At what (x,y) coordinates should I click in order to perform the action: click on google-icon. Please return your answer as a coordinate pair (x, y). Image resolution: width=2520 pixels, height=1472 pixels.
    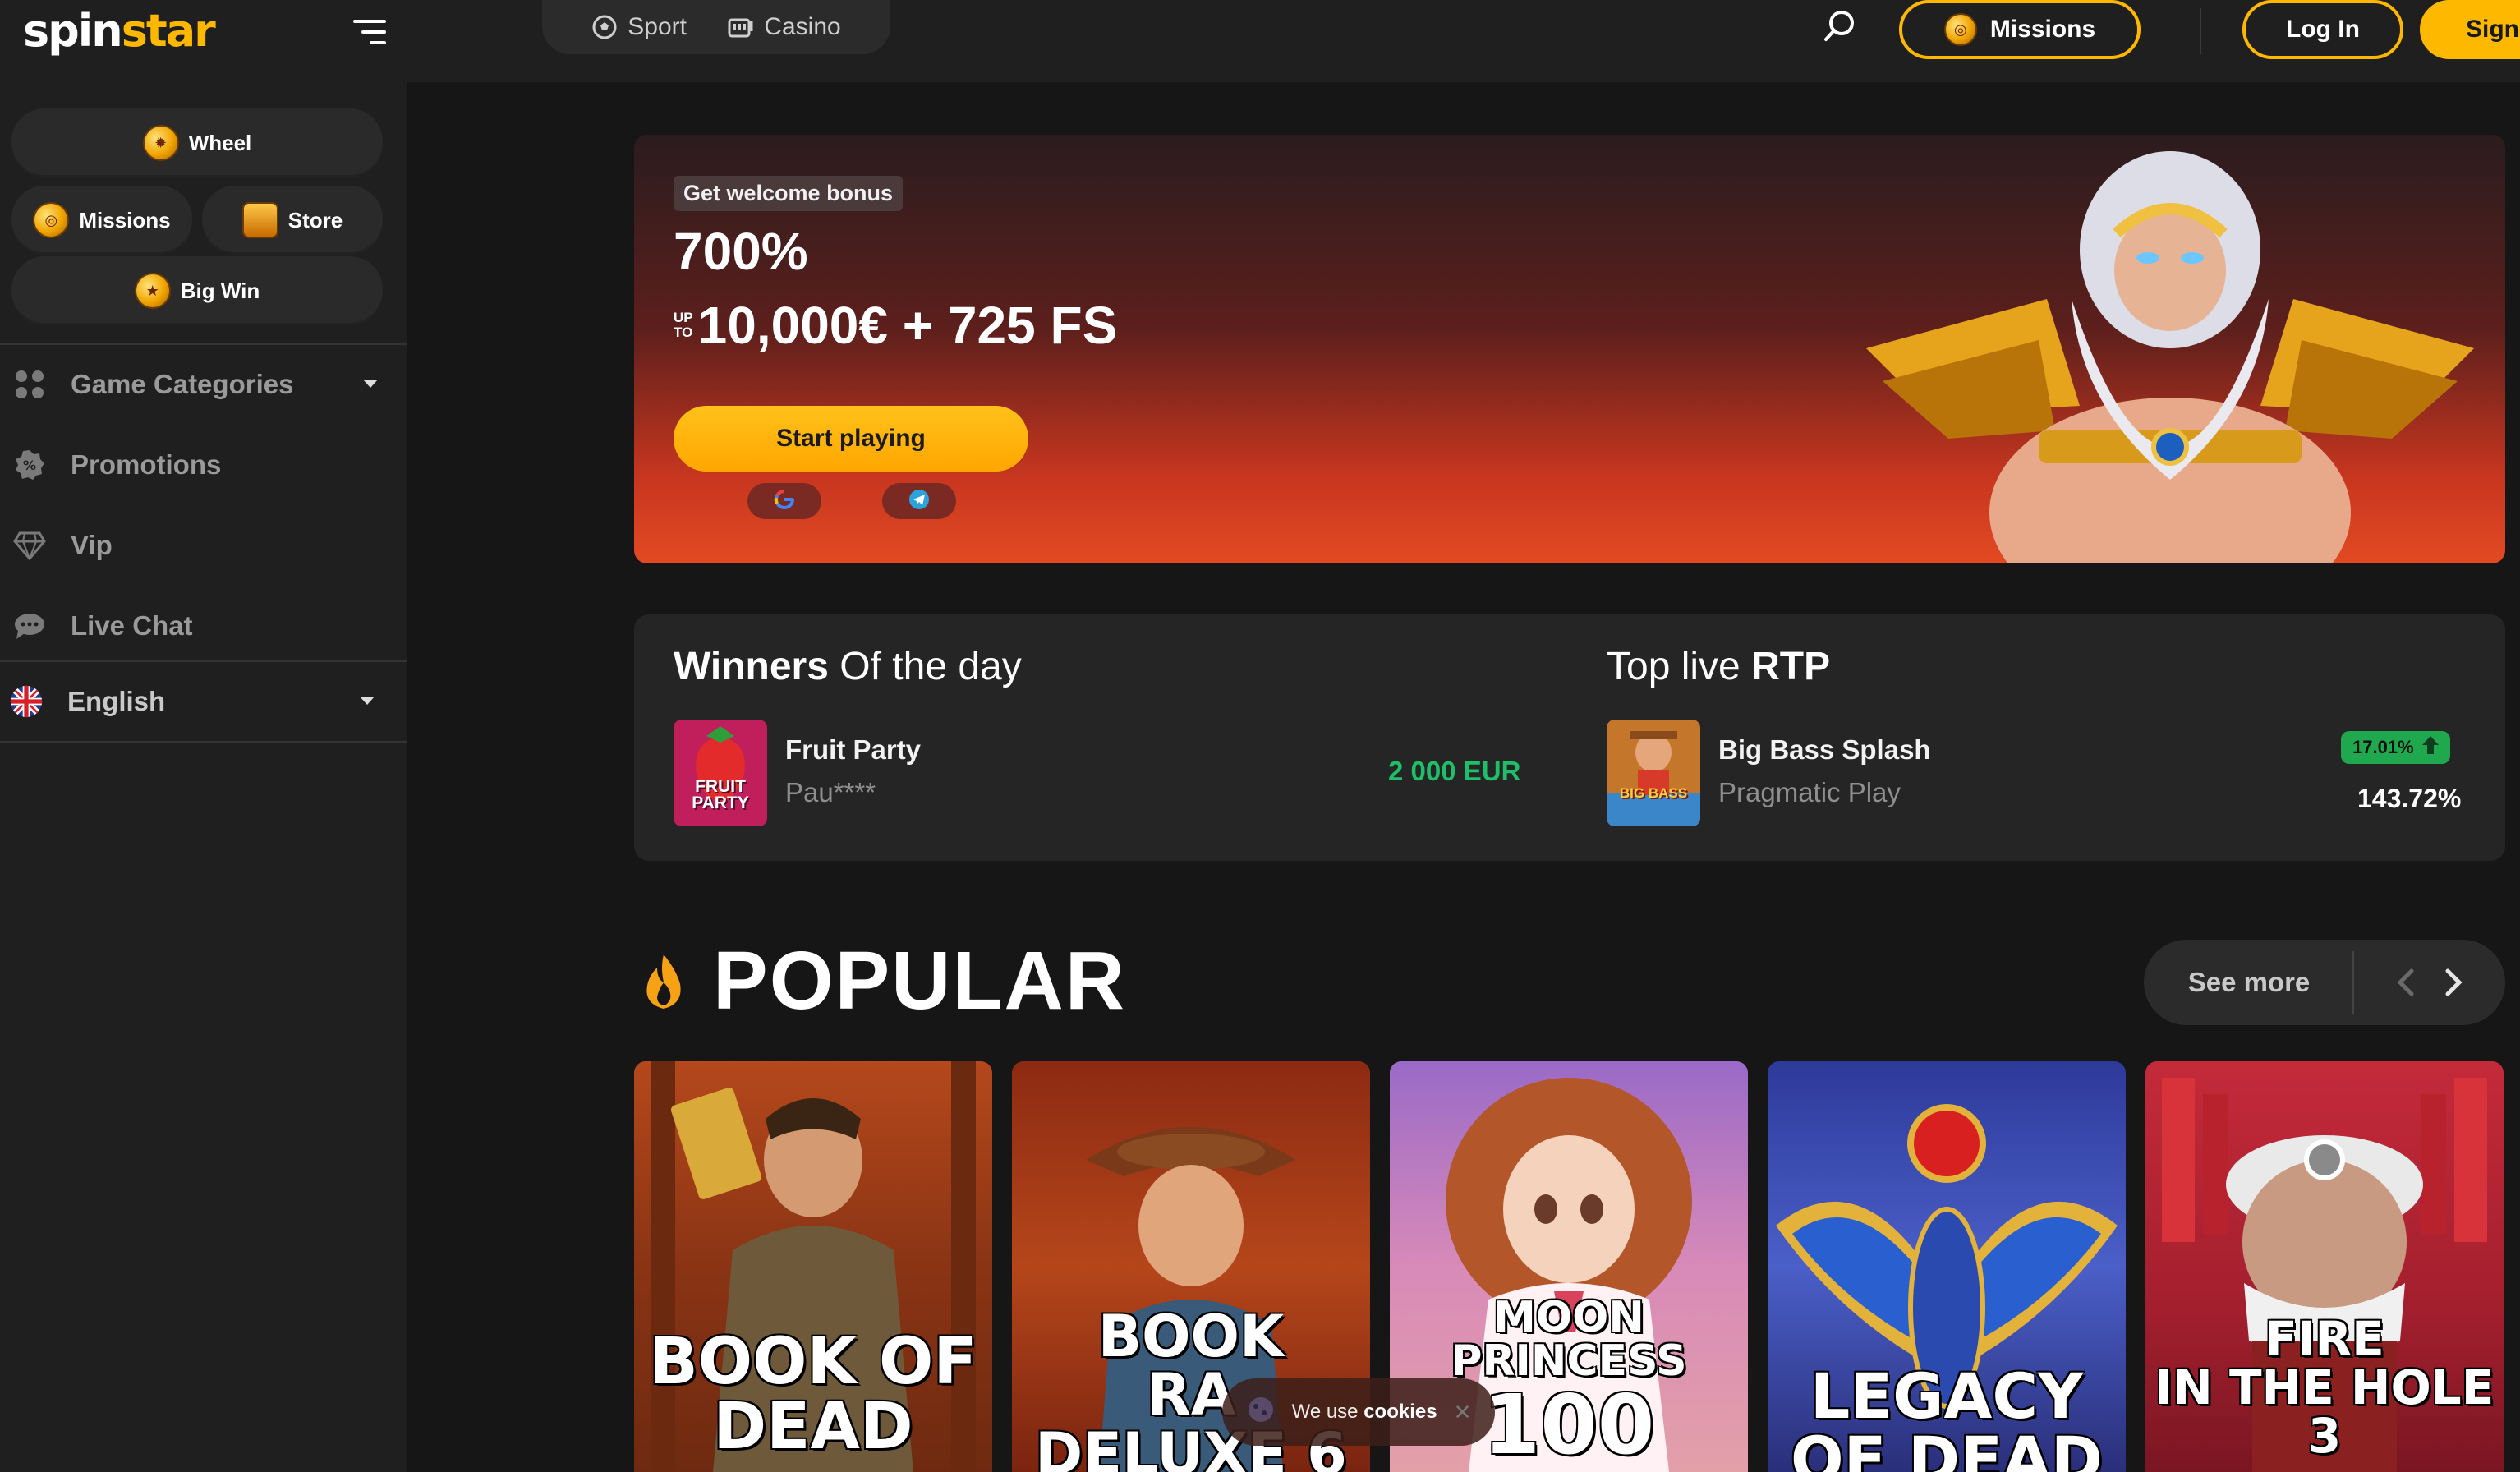
    Looking at the image, I should click on (784, 502).